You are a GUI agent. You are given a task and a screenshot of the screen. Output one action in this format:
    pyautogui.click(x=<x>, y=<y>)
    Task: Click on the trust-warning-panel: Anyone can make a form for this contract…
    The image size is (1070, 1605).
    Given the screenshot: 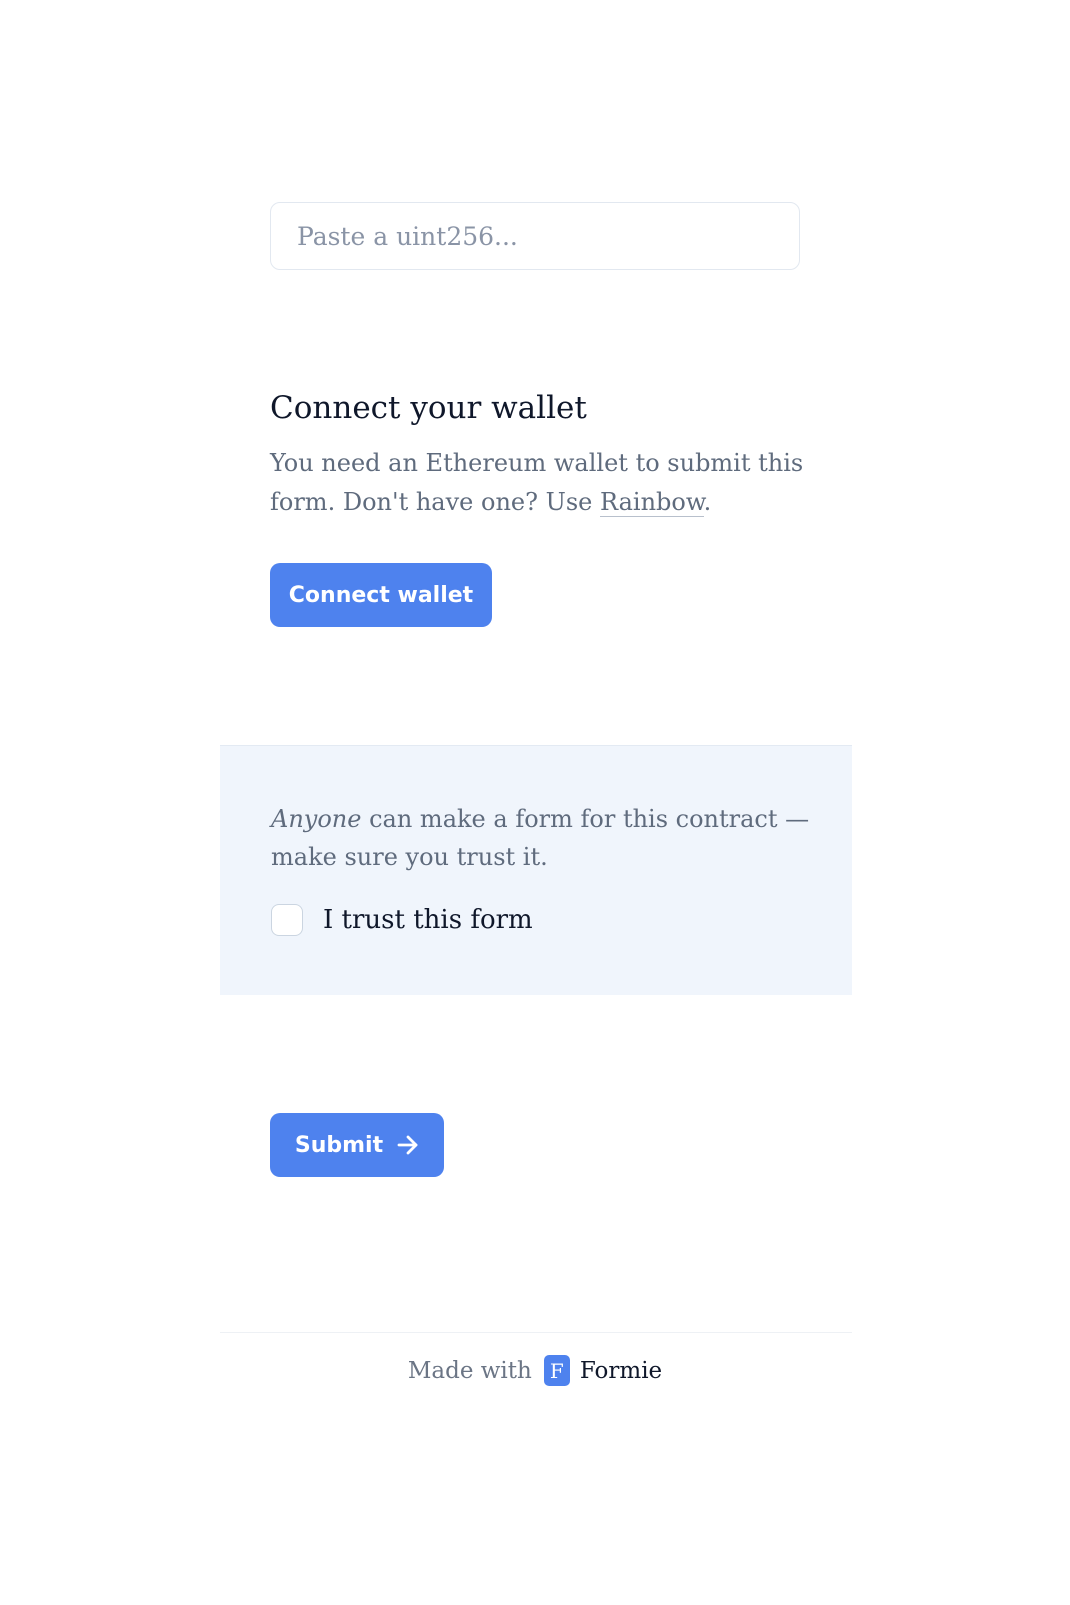 What is the action you would take?
    pyautogui.click(x=536, y=870)
    